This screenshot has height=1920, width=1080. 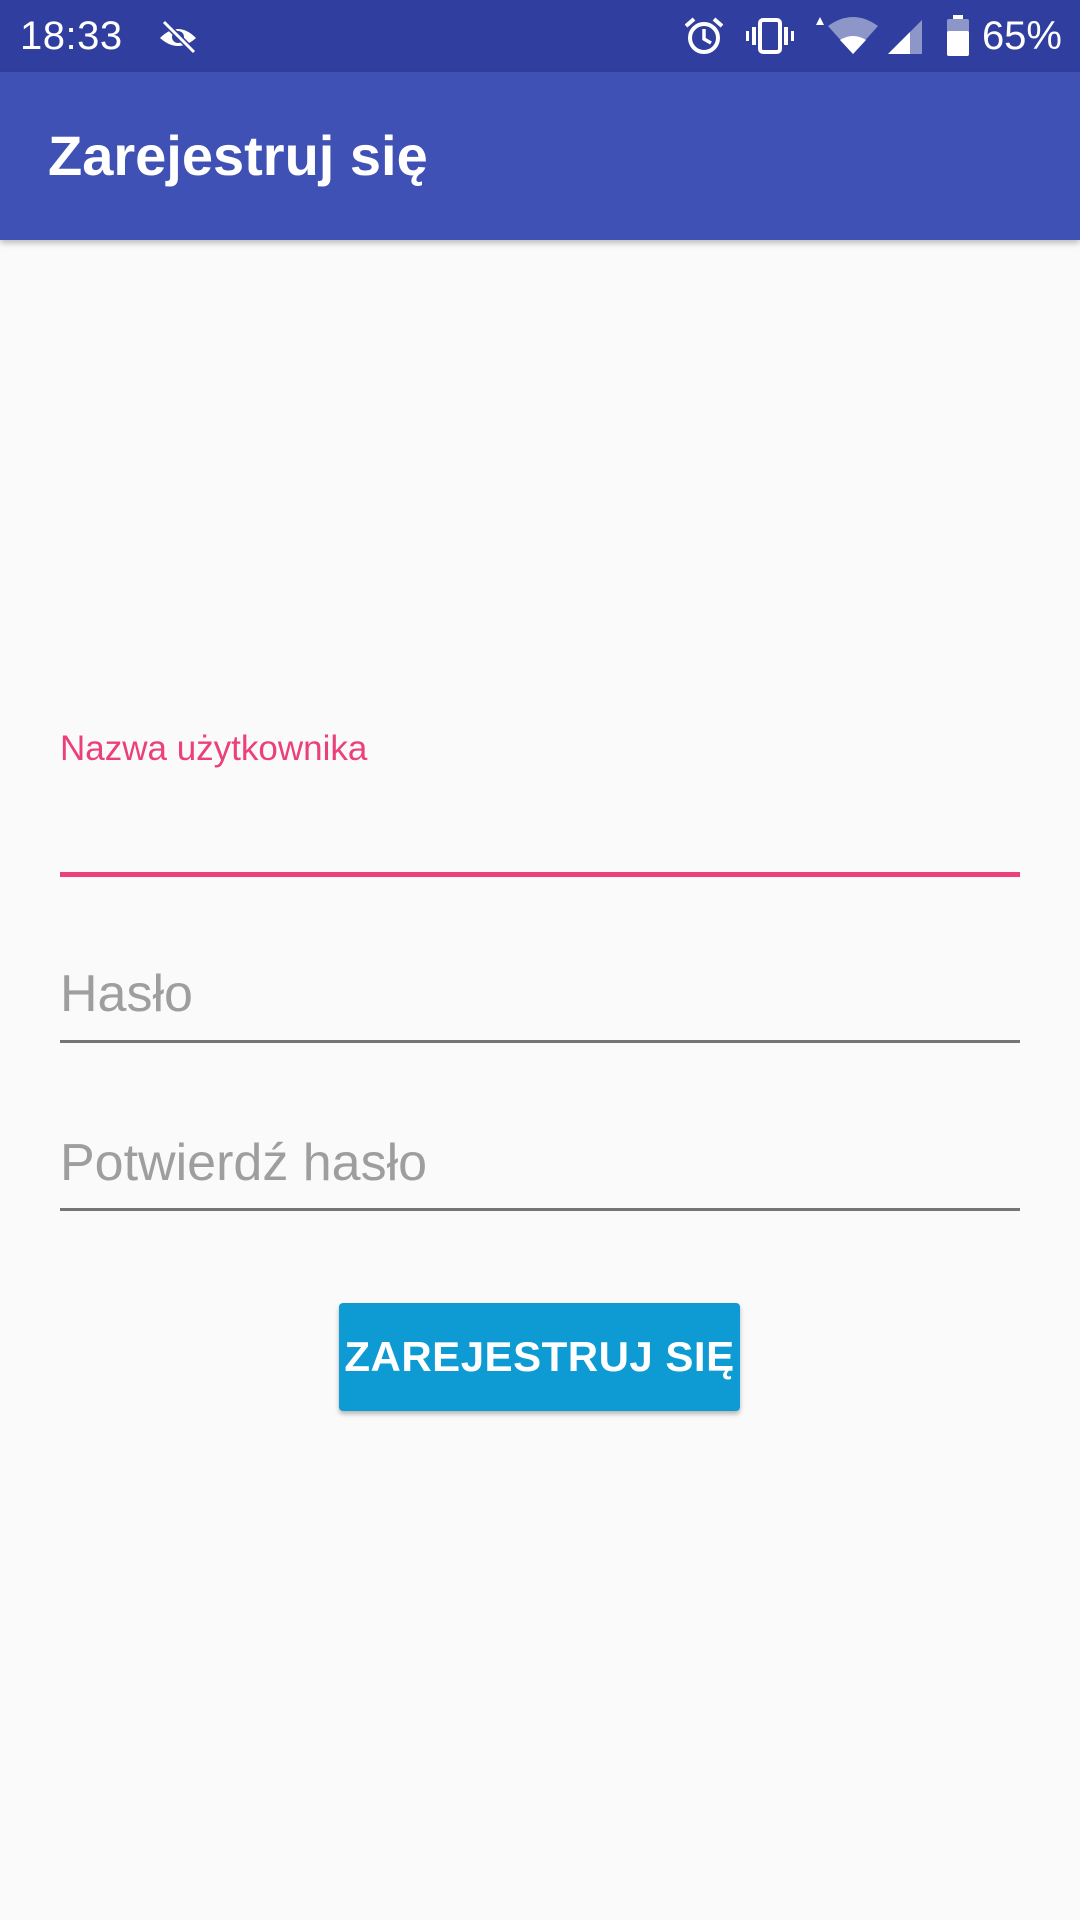 I want to click on password-input, so click(x=540, y=994).